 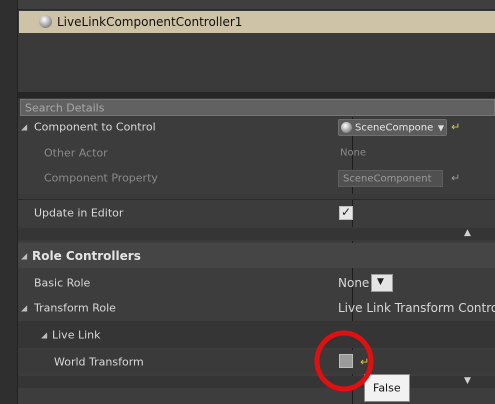 I want to click on outliner-selected-row: LiveLinkComponentController1, so click(x=257, y=22).